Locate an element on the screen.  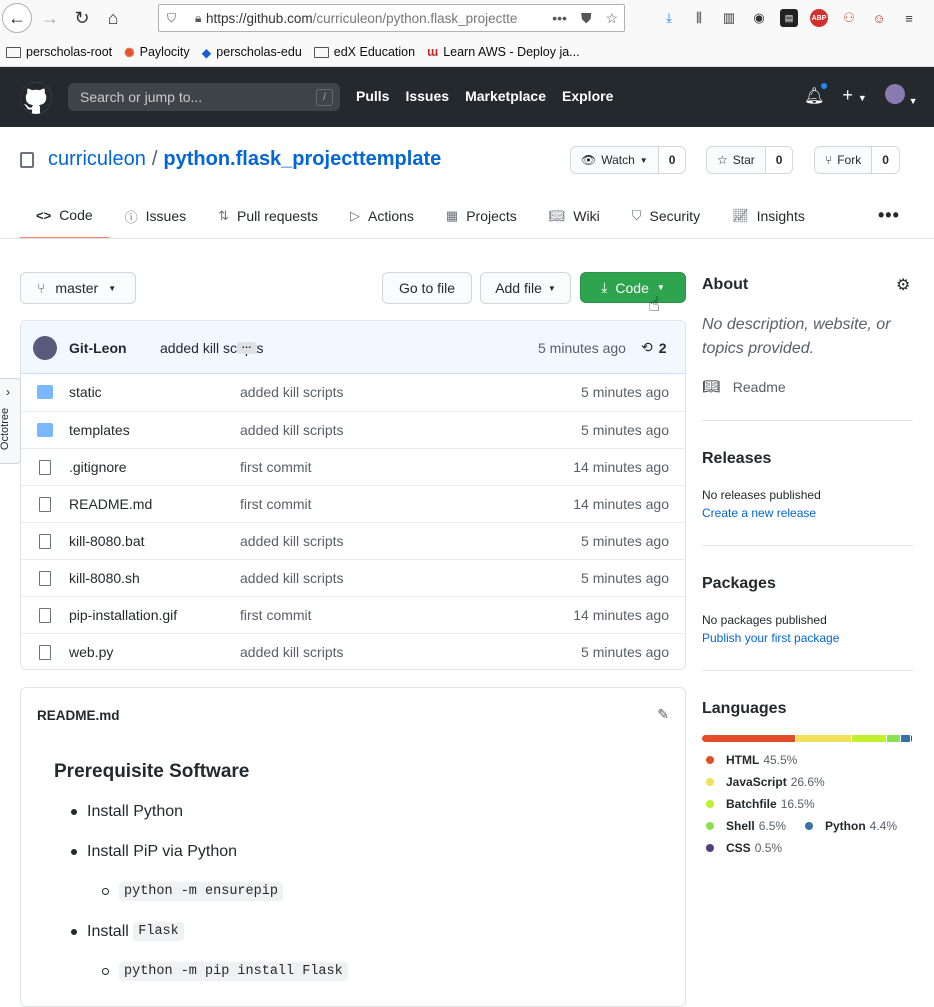
tab-projects: ▦ Projects is located at coordinates (481, 216).